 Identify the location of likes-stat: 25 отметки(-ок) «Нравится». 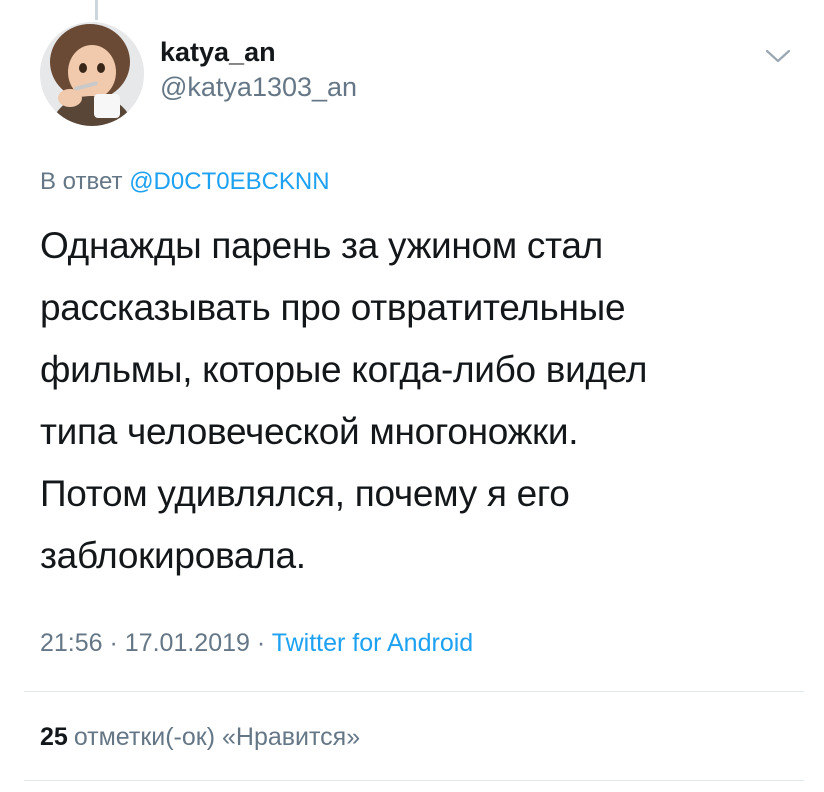
(200, 737).